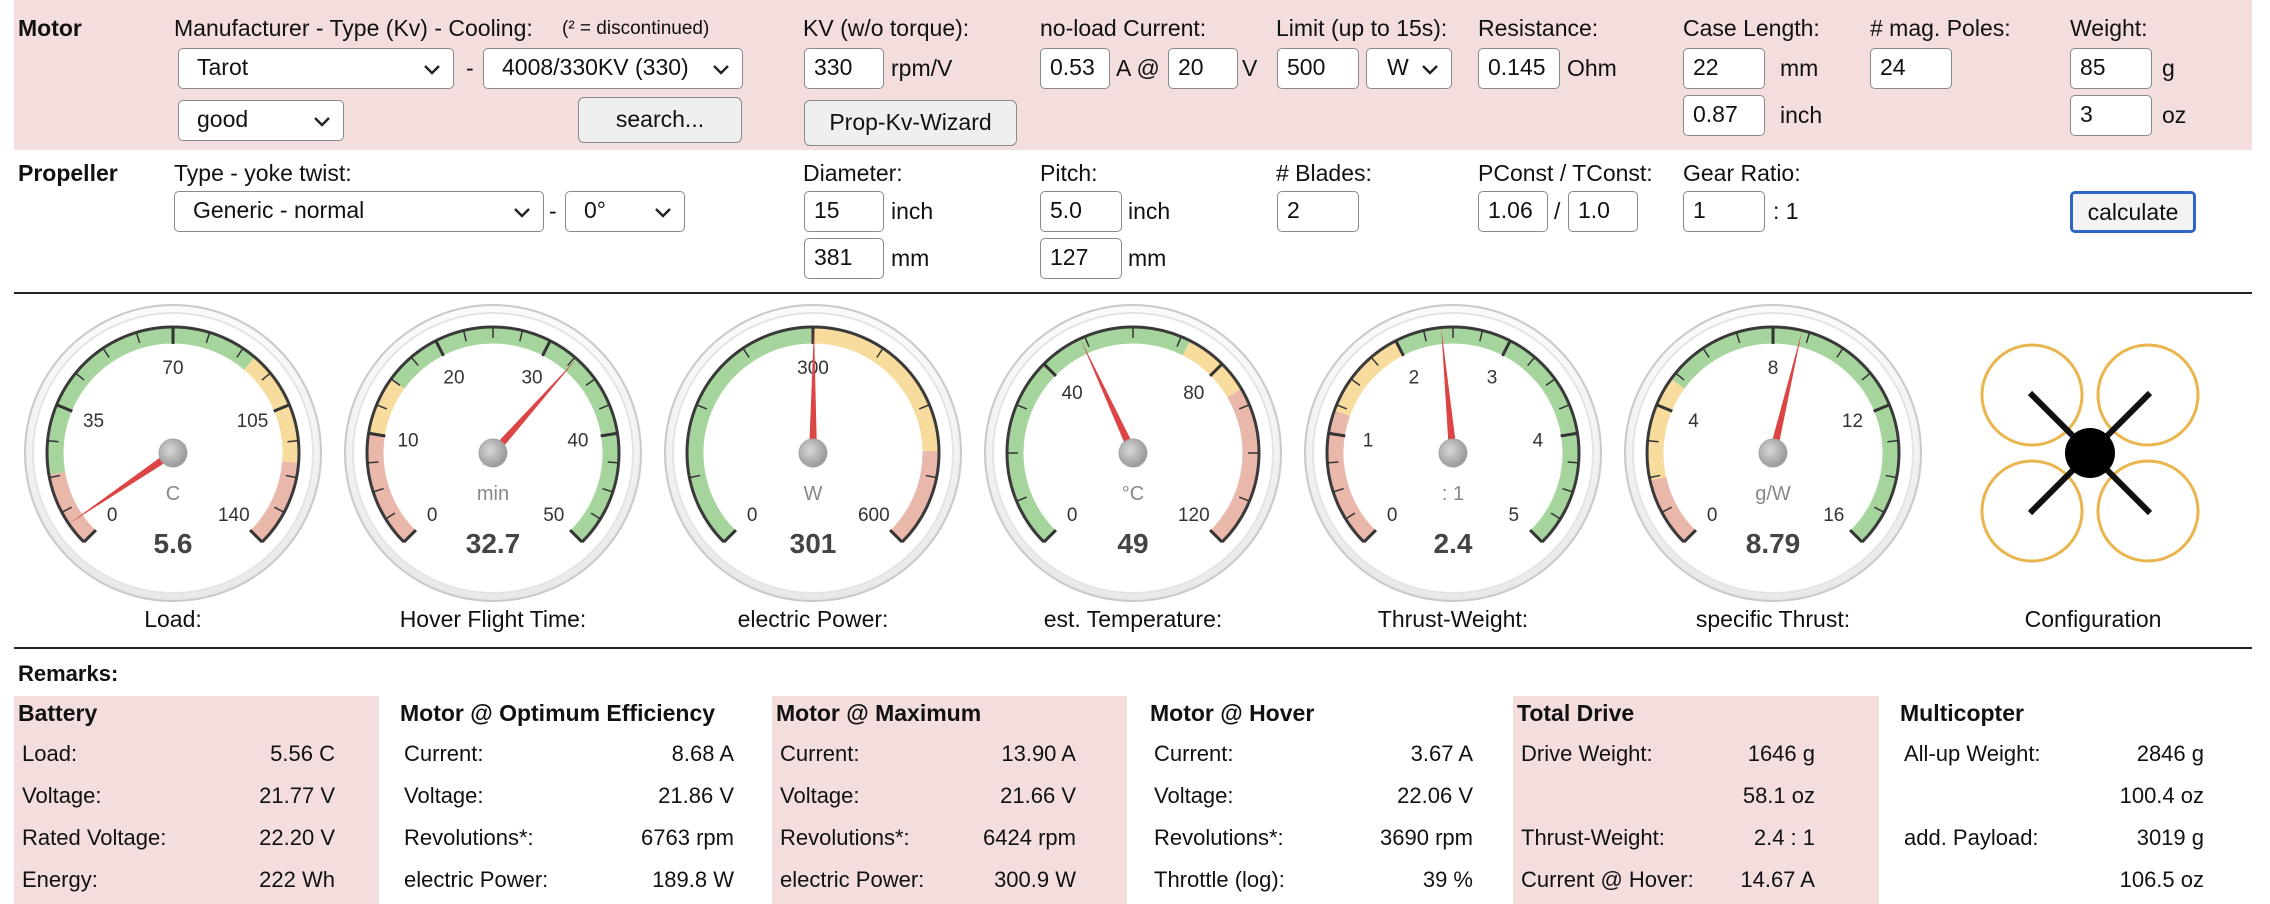 The height and width of the screenshot is (904, 2270). I want to click on gauge-1: 0 10 20 30 40 50 min 32.7, so click(493, 453).